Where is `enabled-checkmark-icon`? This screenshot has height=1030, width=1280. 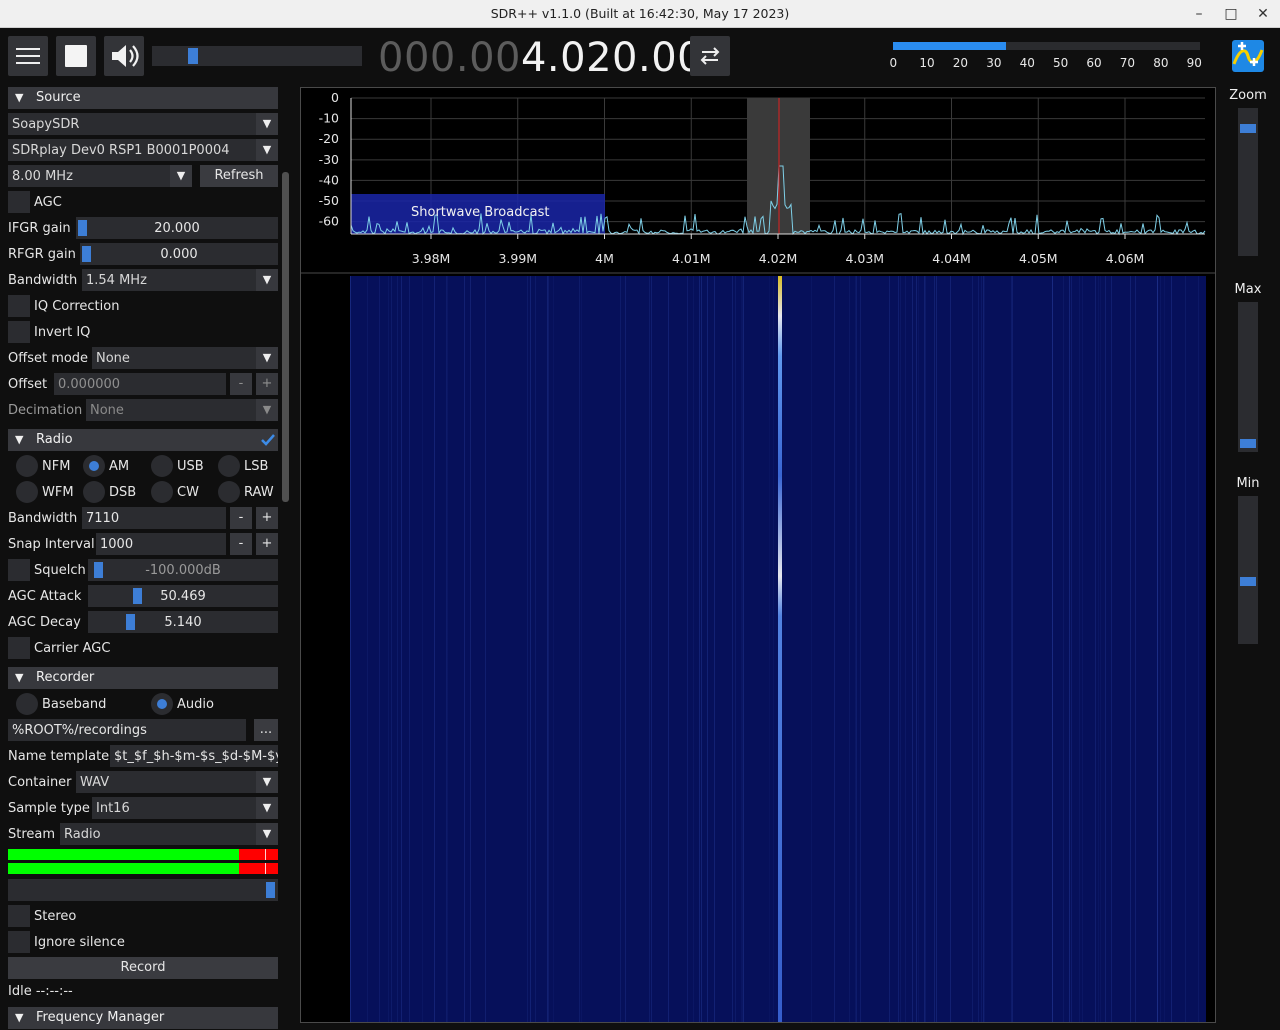 enabled-checkmark-icon is located at coordinates (268, 440).